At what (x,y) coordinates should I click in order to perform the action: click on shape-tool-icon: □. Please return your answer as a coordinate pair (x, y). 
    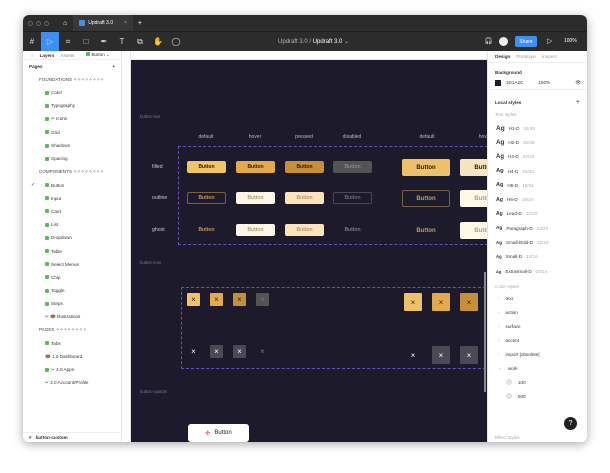
    Looking at the image, I should click on (86, 42).